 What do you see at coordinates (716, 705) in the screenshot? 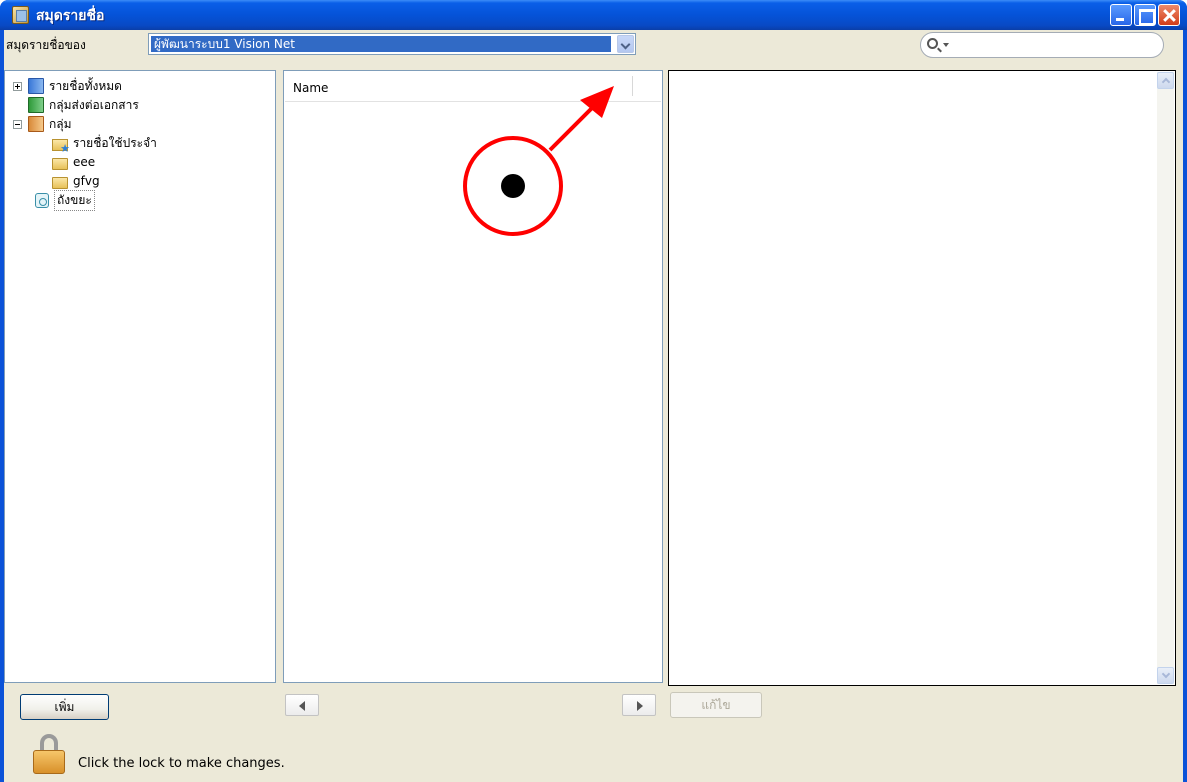
I see `edit-button: แก้ไข` at bounding box center [716, 705].